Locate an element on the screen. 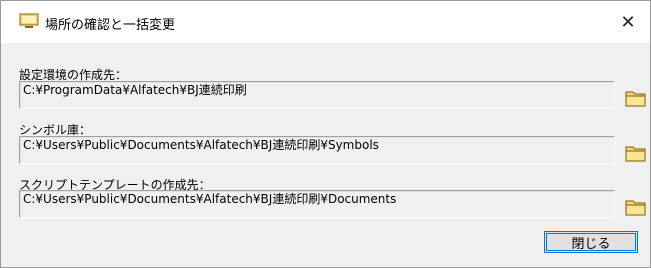 The width and height of the screenshot is (651, 268). close-icon: ✕ is located at coordinates (628, 22).